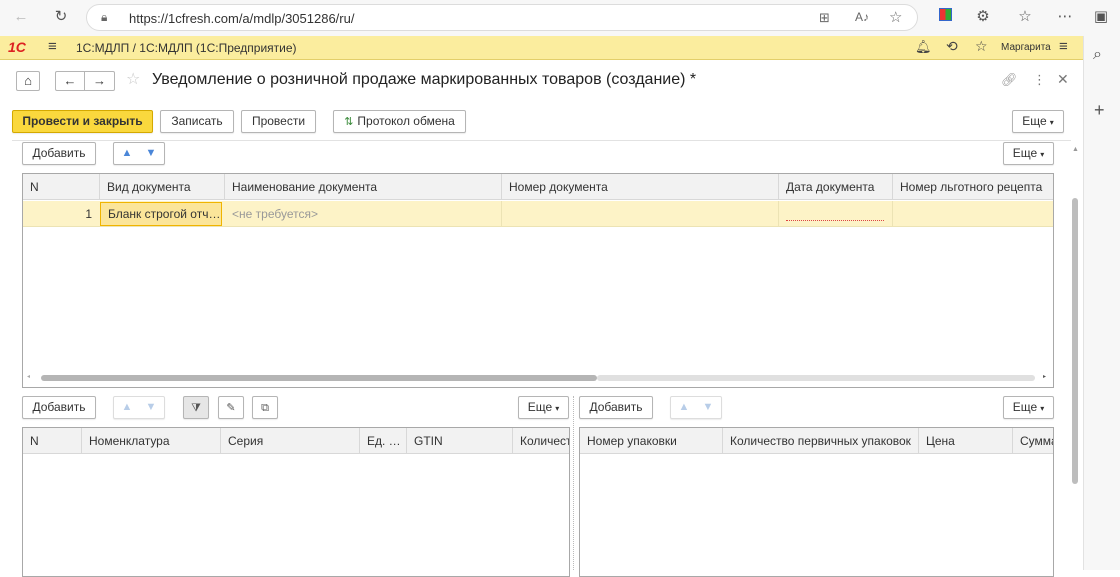  Describe the element at coordinates (21, 17) in the screenshot. I see `back-icon: ←` at that location.